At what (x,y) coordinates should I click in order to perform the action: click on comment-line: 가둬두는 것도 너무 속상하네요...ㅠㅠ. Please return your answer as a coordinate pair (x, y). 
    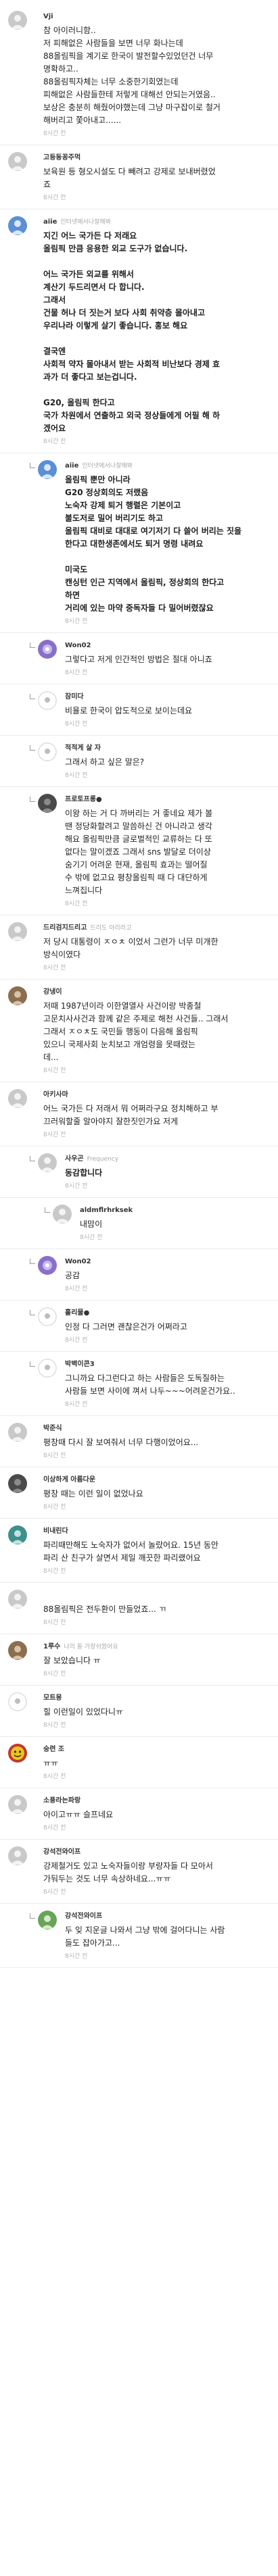
    Looking at the image, I should click on (107, 1879).